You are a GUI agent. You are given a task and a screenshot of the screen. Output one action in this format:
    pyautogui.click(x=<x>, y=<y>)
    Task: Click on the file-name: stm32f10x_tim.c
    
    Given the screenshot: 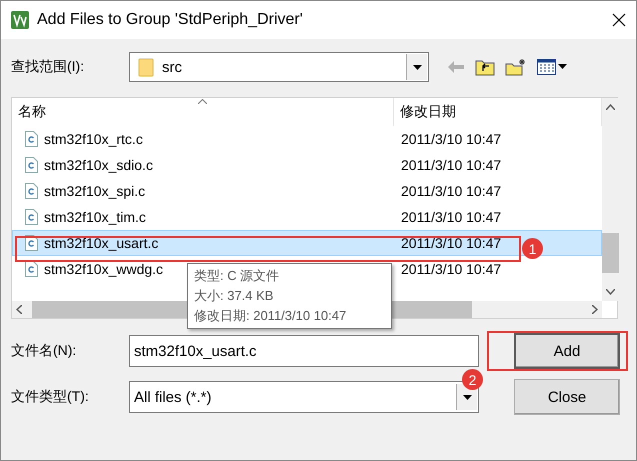 What is the action you would take?
    pyautogui.click(x=95, y=217)
    